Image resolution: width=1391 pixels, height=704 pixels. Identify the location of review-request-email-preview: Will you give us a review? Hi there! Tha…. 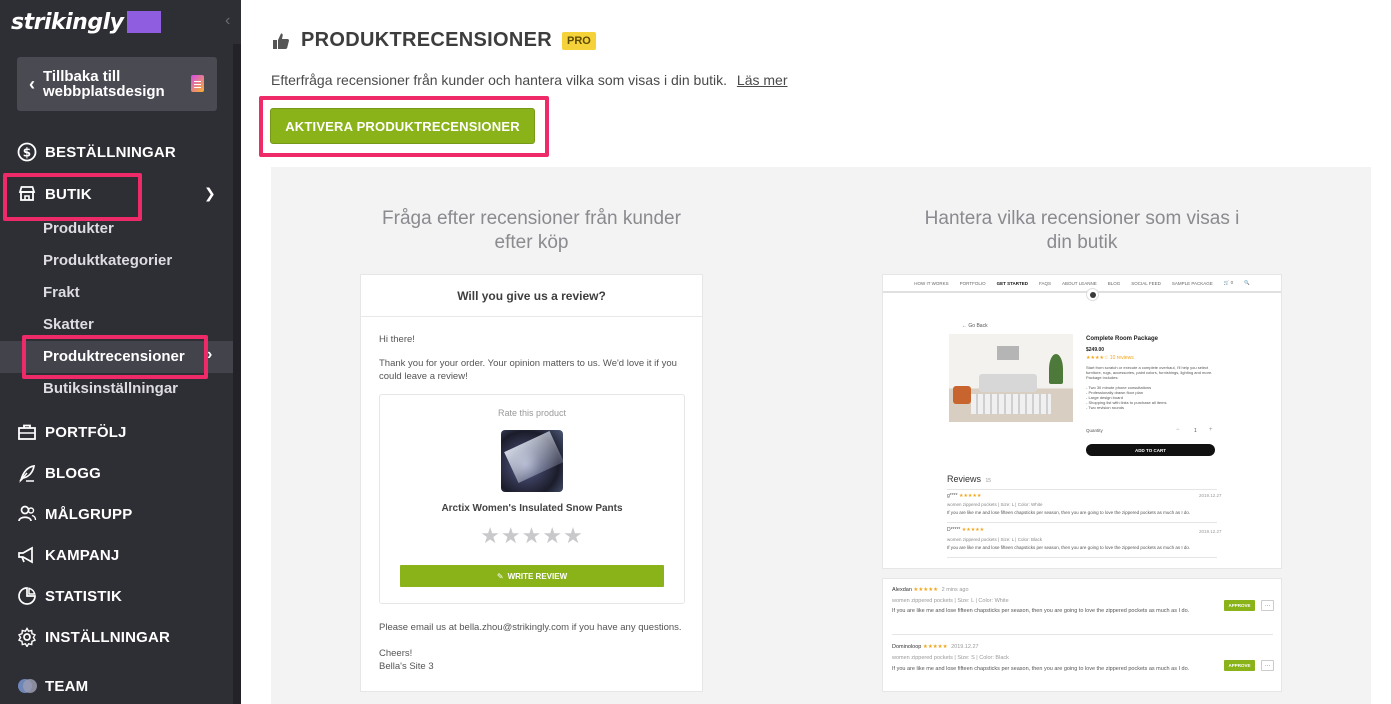
(531, 483).